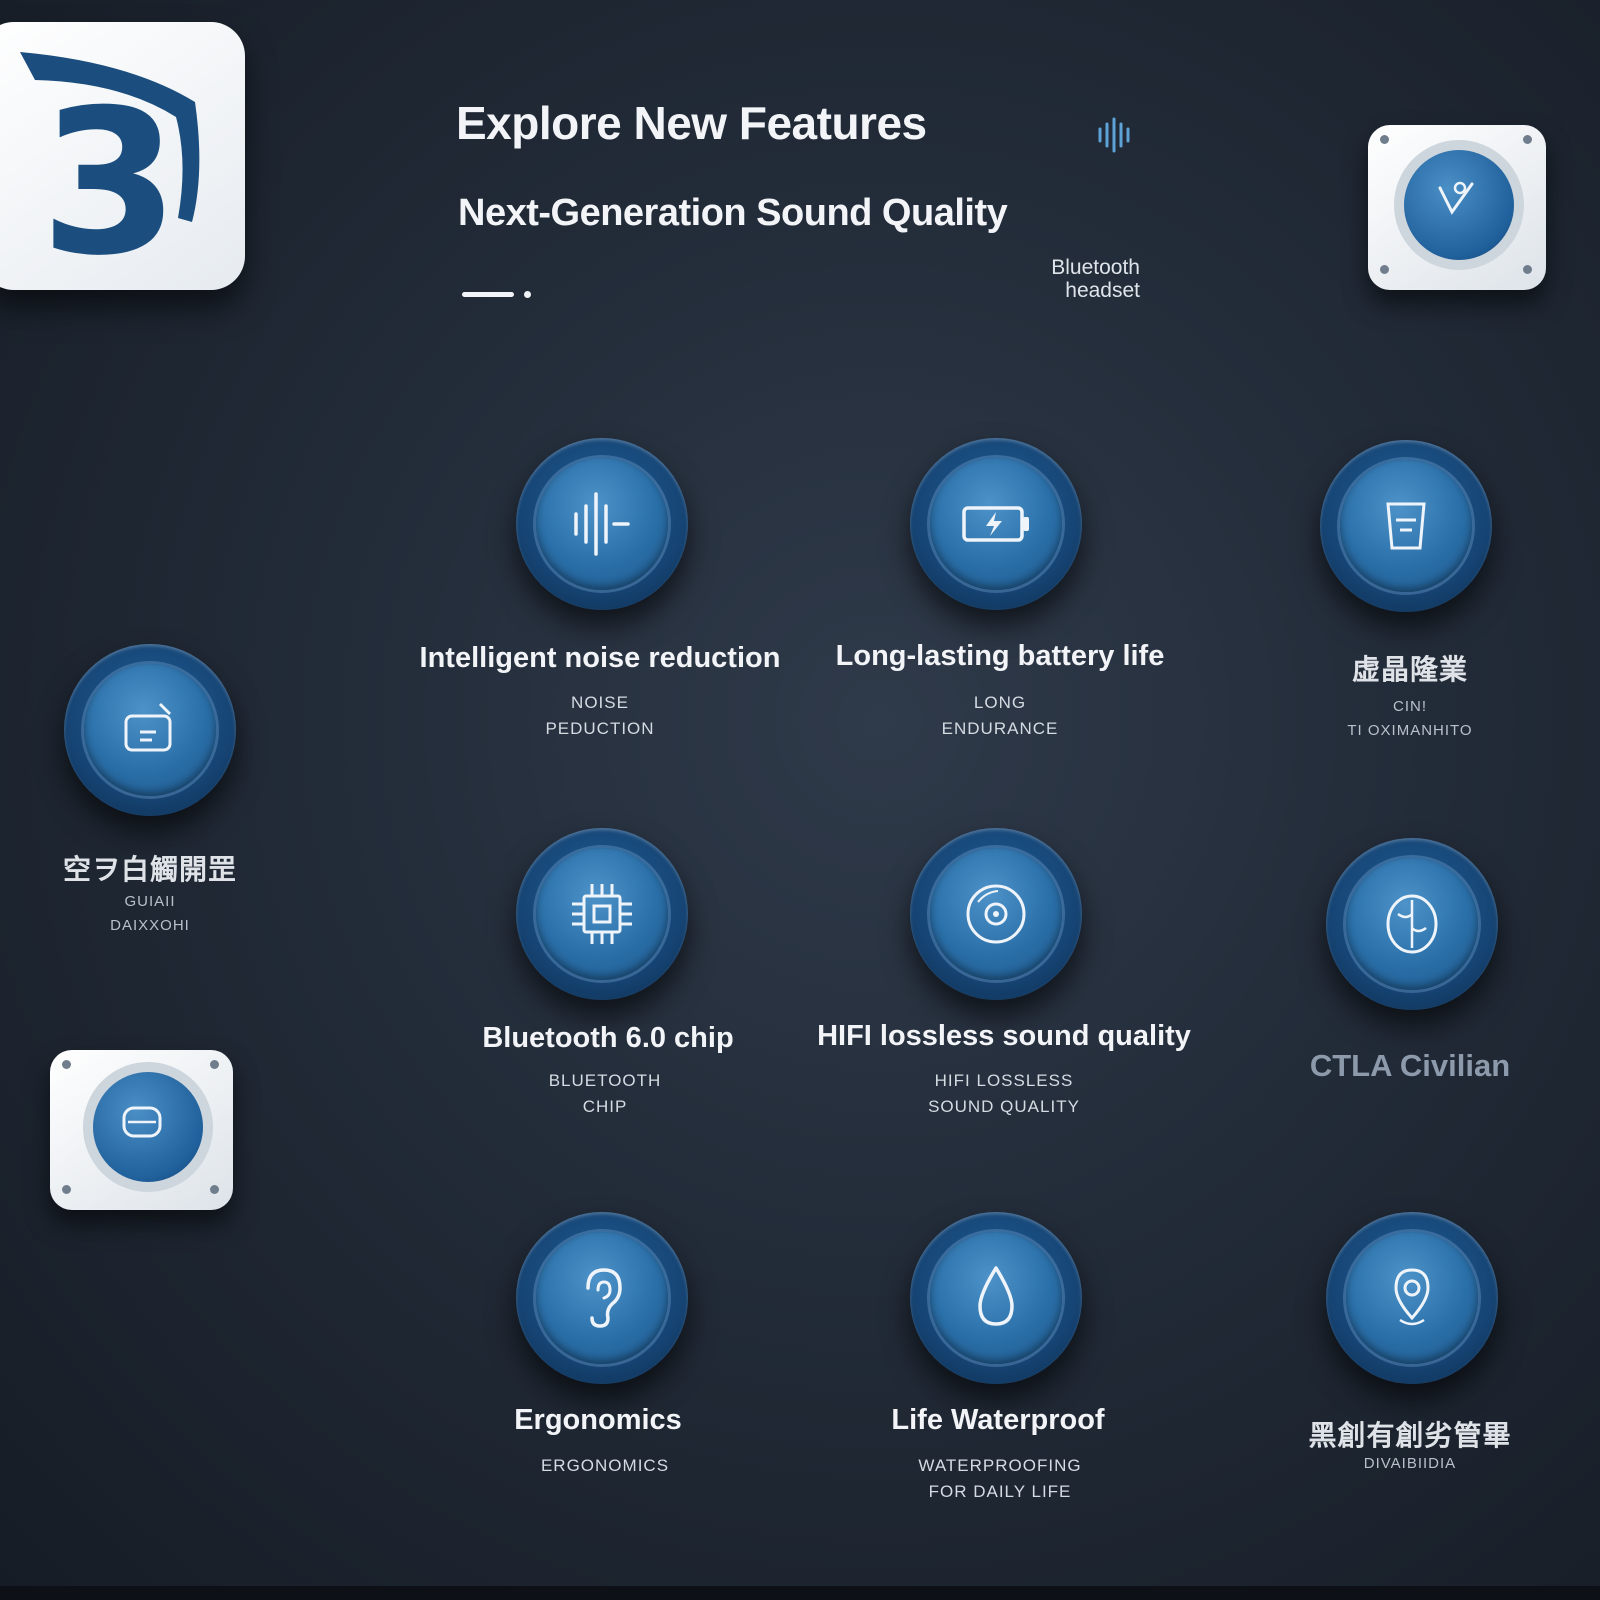 The height and width of the screenshot is (1600, 1600). Describe the element at coordinates (600, 715) in the screenshot. I see `feature-sub-label: NOISE PEDUCTION` at that location.